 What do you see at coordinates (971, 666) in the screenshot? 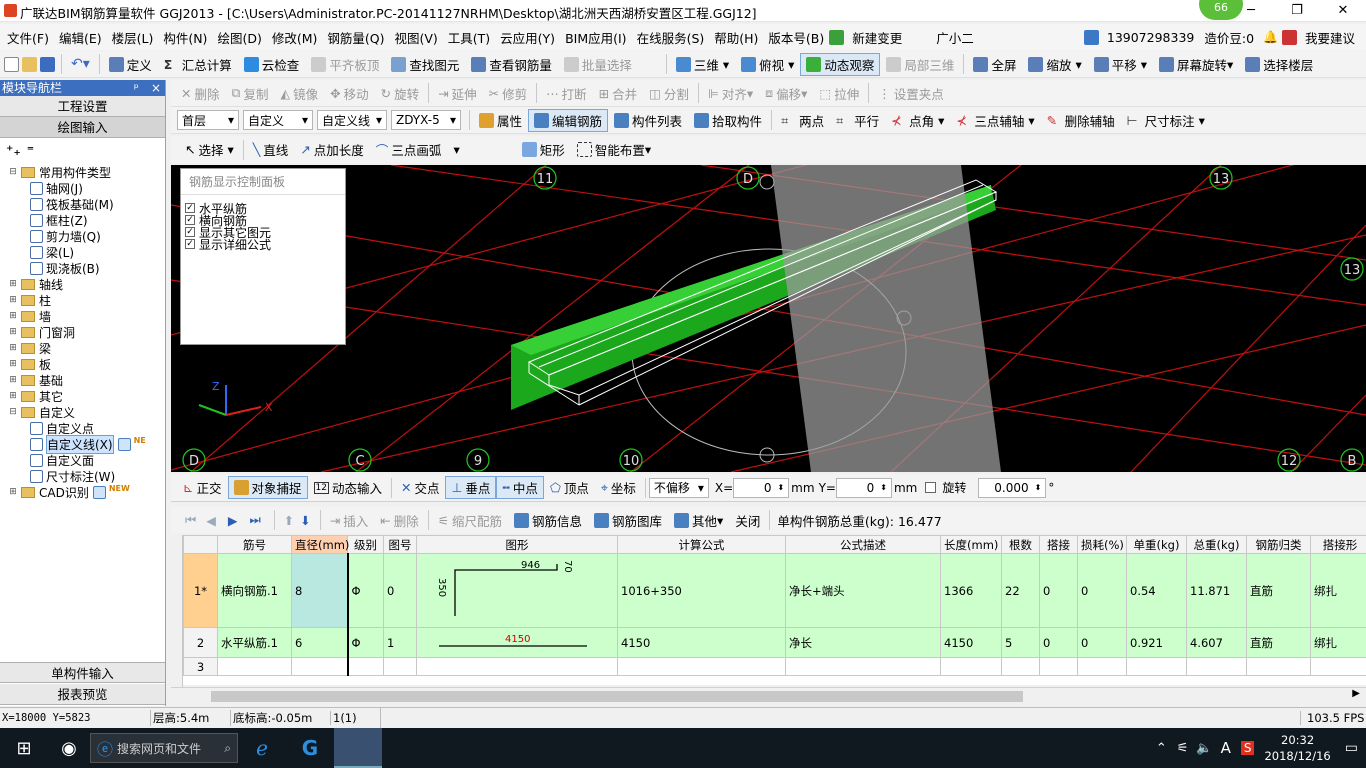
I see `grid-cell-len` at bounding box center [971, 666].